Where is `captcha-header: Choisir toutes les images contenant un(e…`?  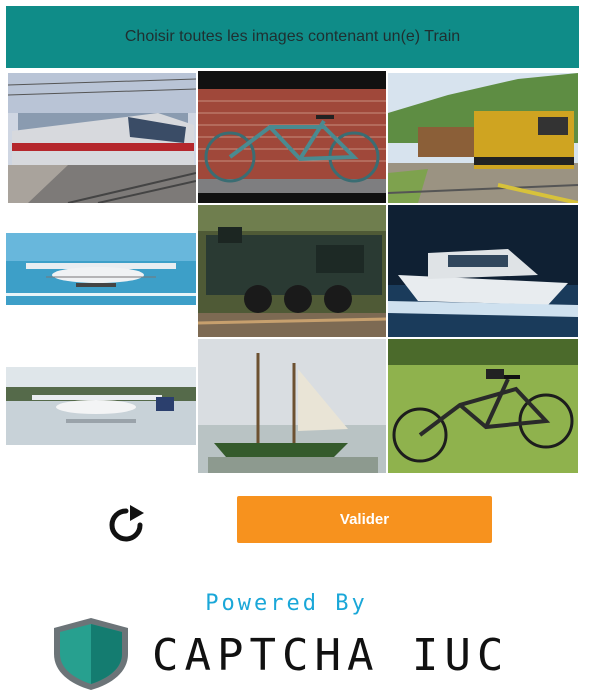
captcha-header: Choisir toutes les images contenant un(e… is located at coordinates (292, 37).